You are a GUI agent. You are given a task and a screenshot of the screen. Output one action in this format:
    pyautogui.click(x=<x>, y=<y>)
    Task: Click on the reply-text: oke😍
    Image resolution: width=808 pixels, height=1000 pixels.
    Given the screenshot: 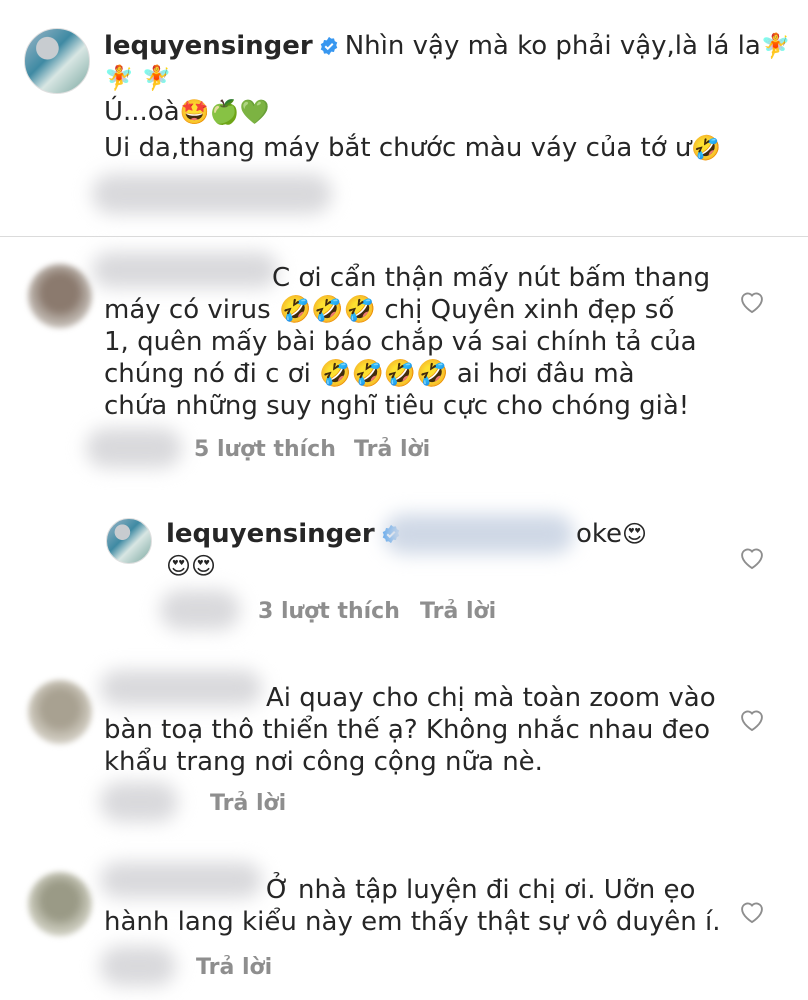 What is the action you would take?
    pyautogui.click(x=611, y=534)
    